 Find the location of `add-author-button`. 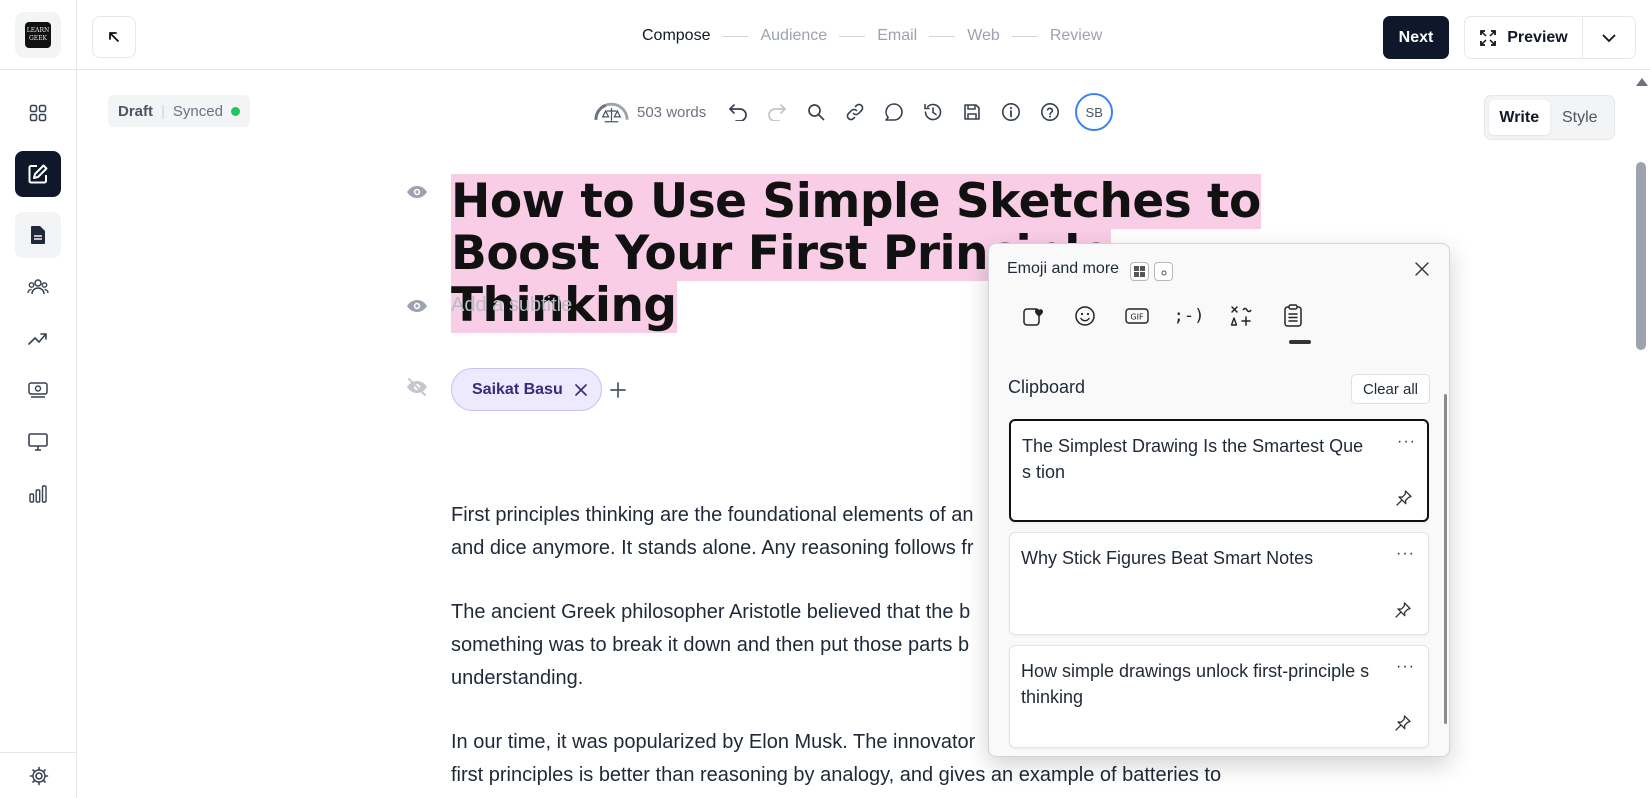

add-author-button is located at coordinates (618, 390).